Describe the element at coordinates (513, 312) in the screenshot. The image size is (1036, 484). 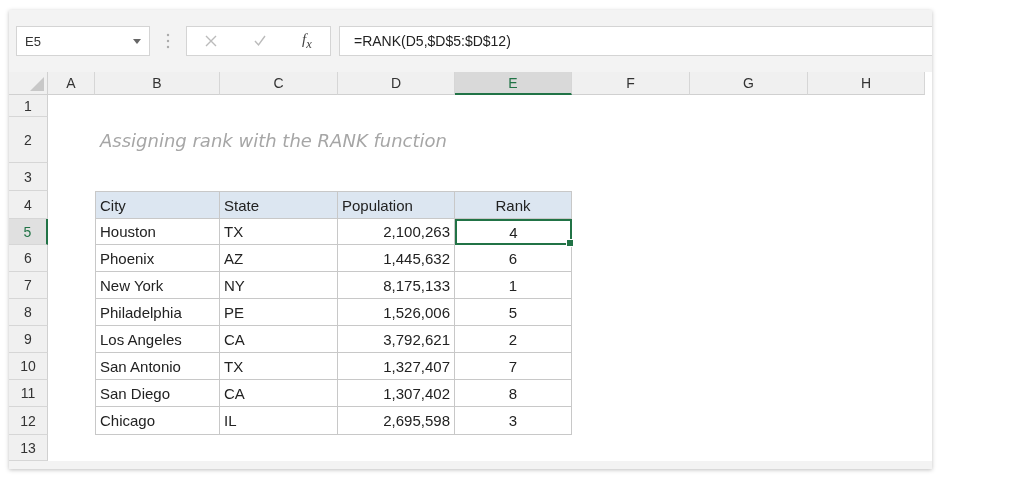
I see `table-cell: 5` at that location.